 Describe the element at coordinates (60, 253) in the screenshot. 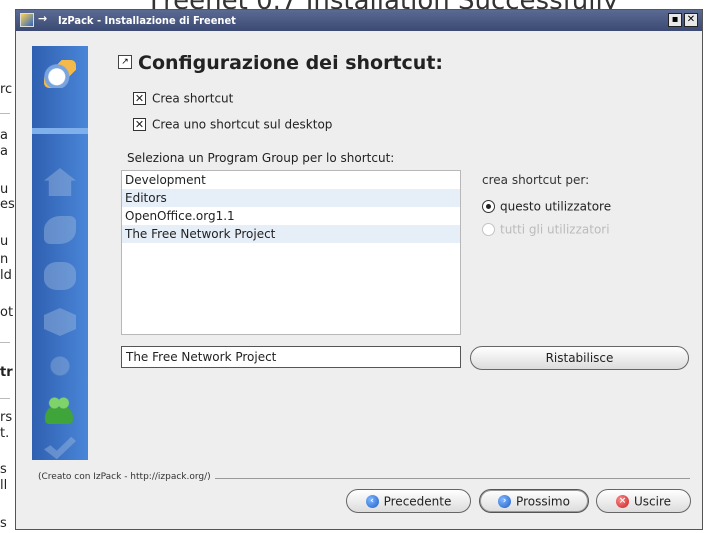

I see `sidebar-image` at that location.